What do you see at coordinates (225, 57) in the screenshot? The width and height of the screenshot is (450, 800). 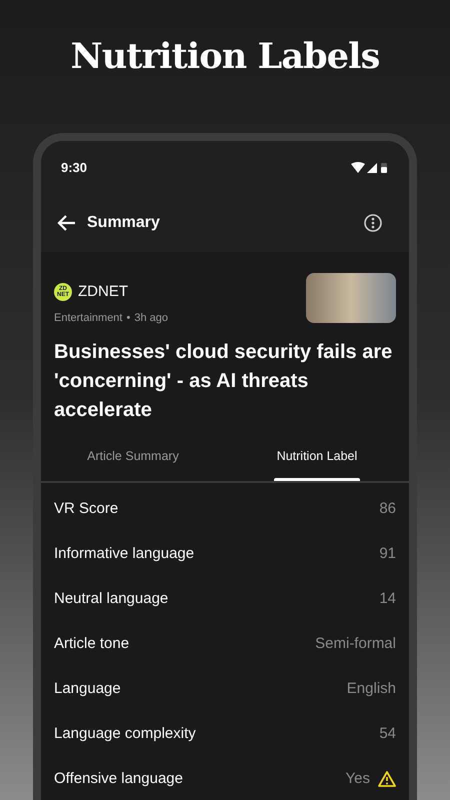 I see `page-title: Nutrition Labels` at bounding box center [225, 57].